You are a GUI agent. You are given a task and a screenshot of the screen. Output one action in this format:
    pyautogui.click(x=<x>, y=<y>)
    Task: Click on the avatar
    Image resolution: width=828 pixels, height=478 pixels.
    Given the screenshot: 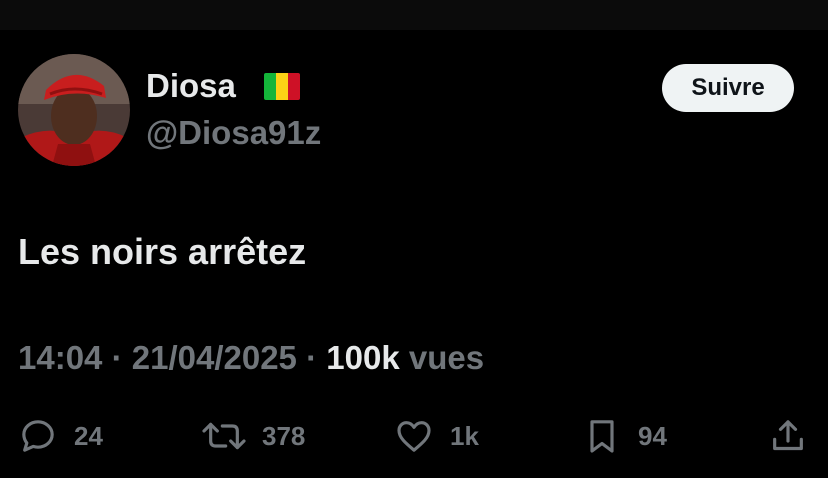 What is the action you would take?
    pyautogui.click(x=74, y=110)
    